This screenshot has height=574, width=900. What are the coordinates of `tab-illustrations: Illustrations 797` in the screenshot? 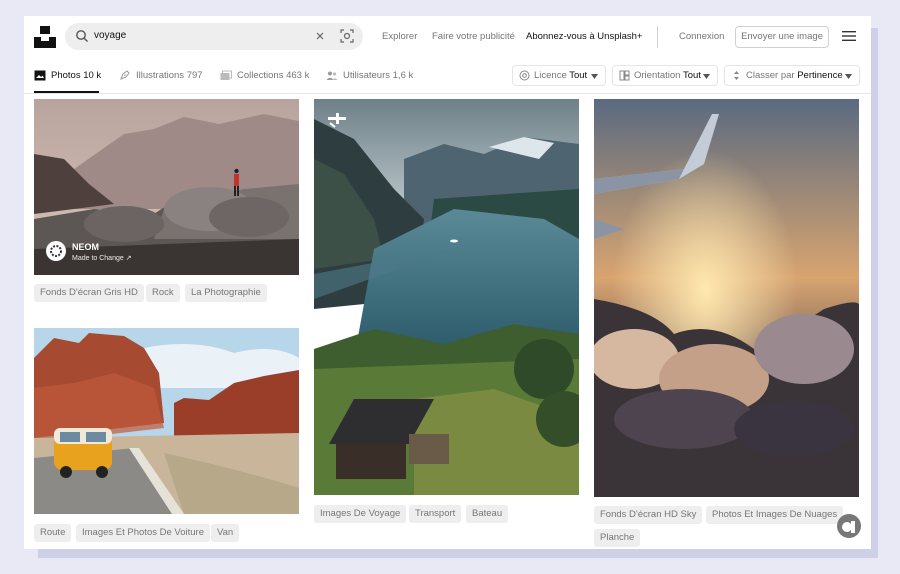 It's located at (161, 76).